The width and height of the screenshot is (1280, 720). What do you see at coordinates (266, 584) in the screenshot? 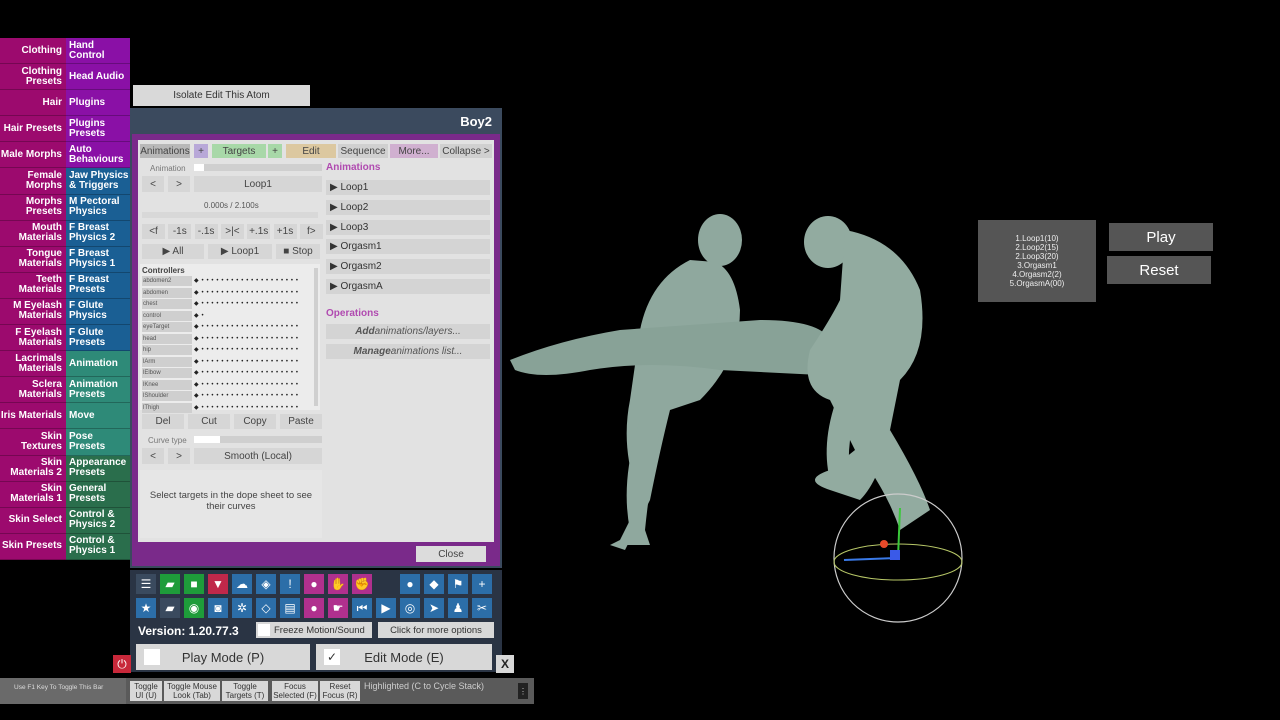
I see `package-icon: ◈` at bounding box center [266, 584].